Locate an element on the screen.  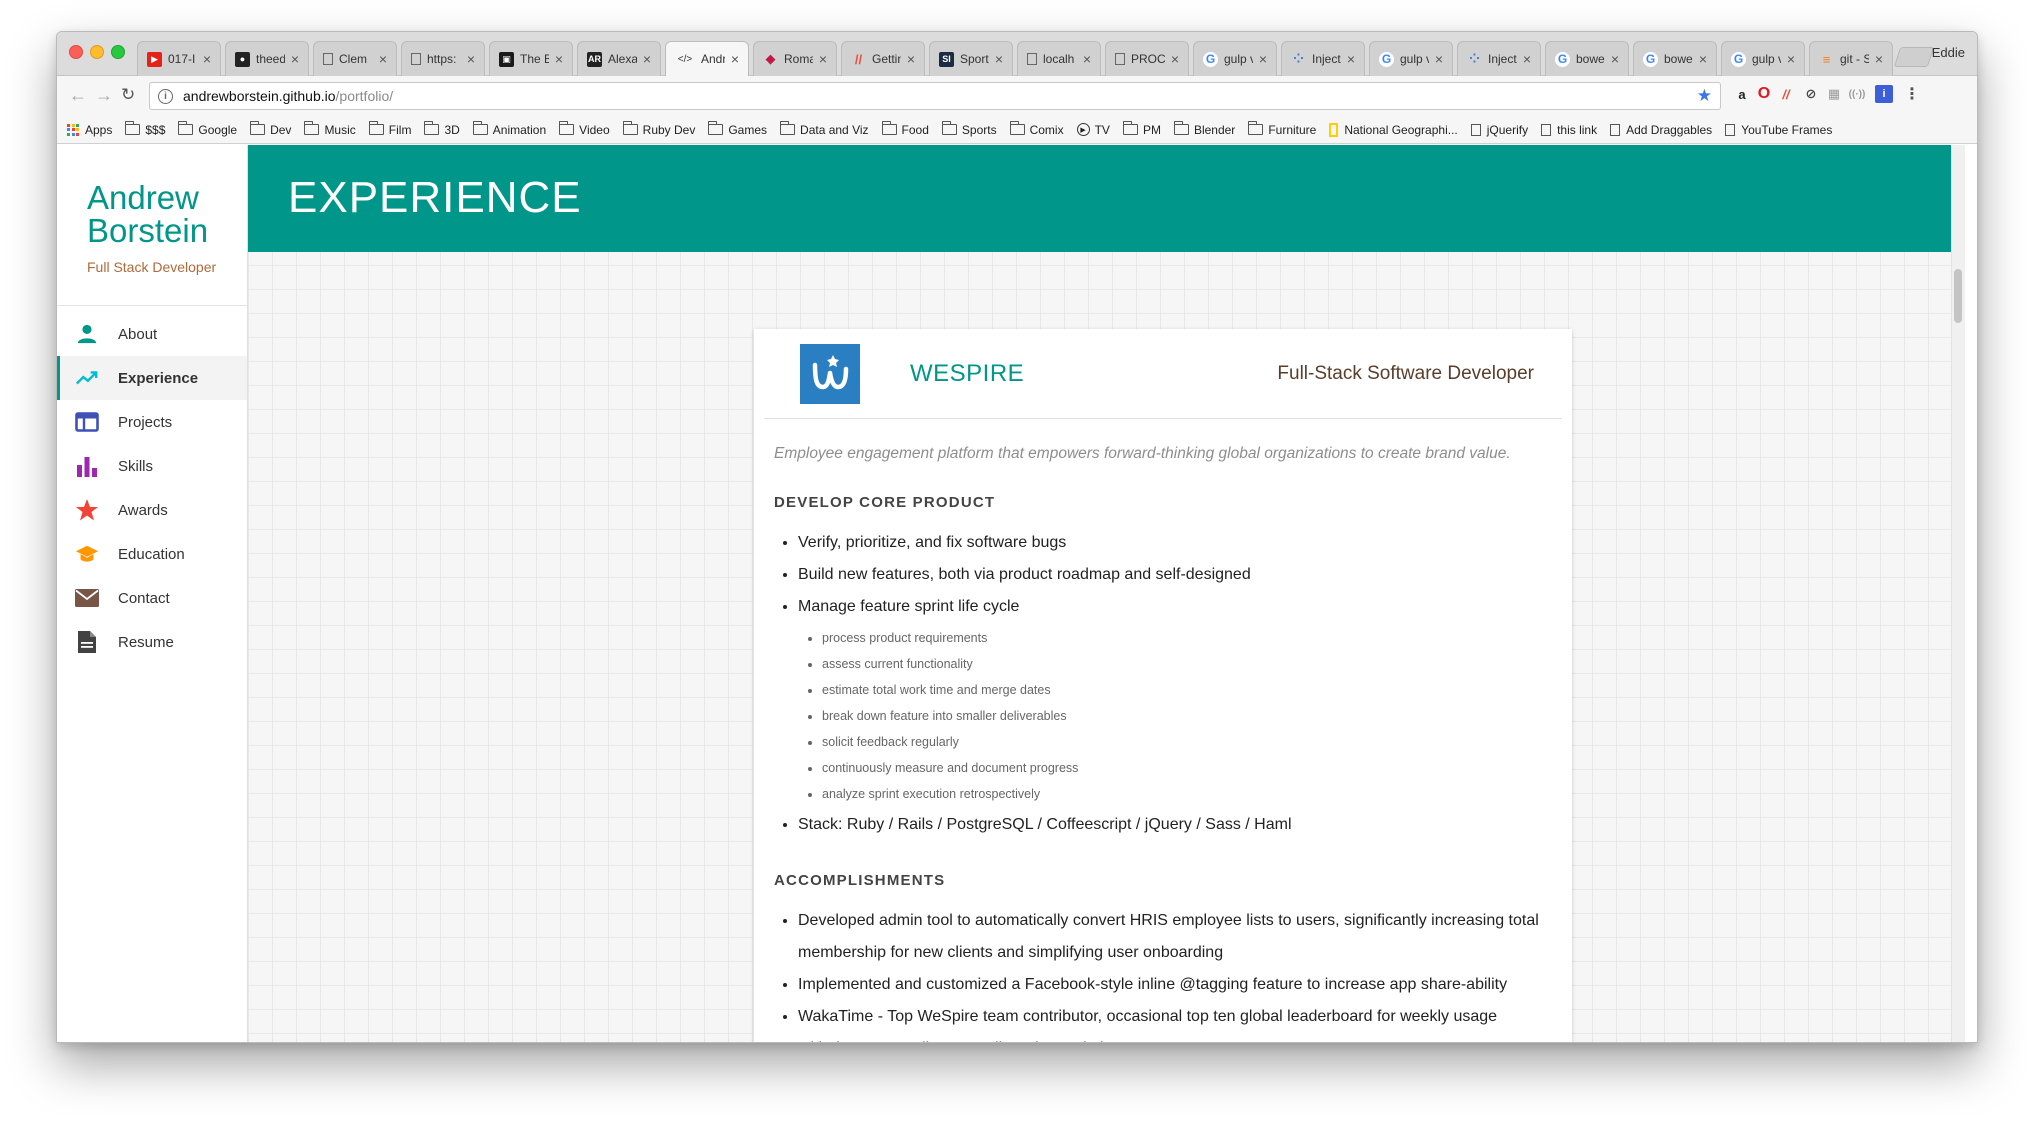
bookmark-item: $$$ is located at coordinates (145, 129).